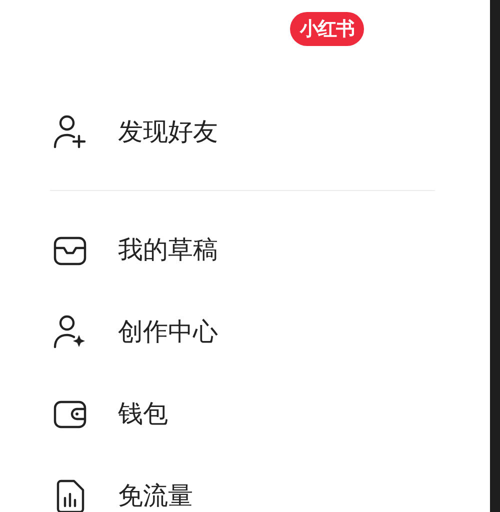 This screenshot has width=500, height=512. What do you see at coordinates (327, 29) in the screenshot?
I see `app-logo: 小红书` at bounding box center [327, 29].